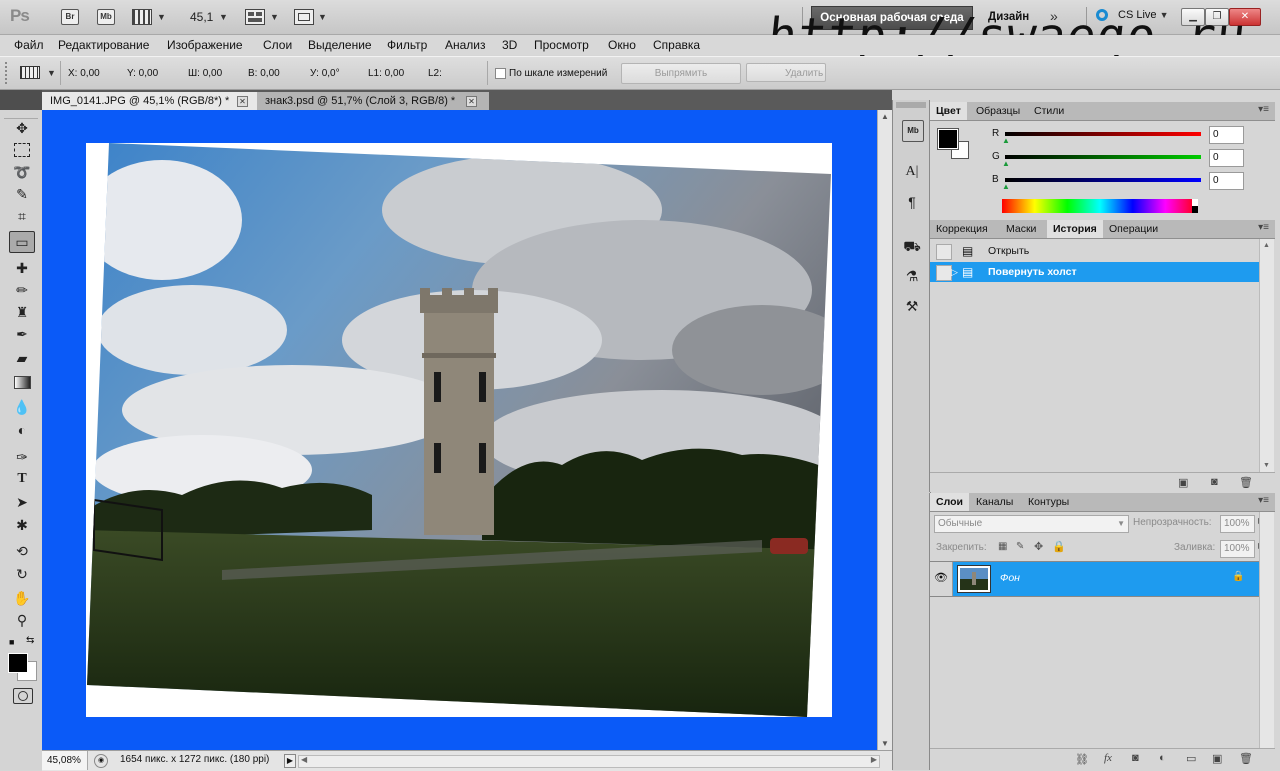 This screenshot has width=1280, height=771. I want to click on mini-bridge-icon: Mb, so click(913, 131).